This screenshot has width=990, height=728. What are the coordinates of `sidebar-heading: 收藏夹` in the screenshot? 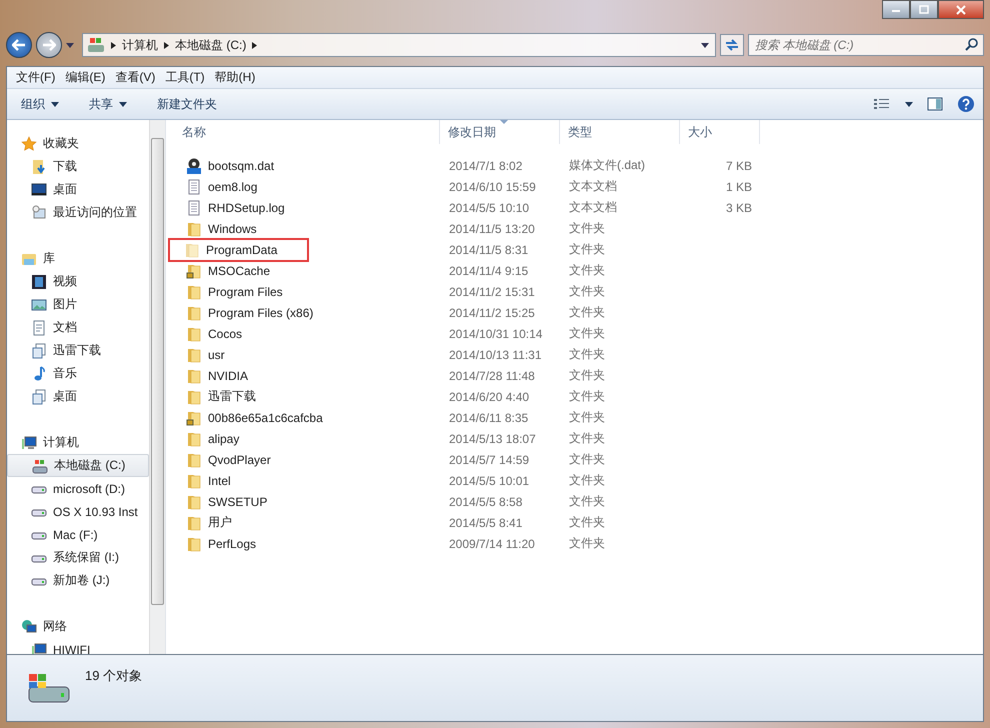 It's located at (61, 143).